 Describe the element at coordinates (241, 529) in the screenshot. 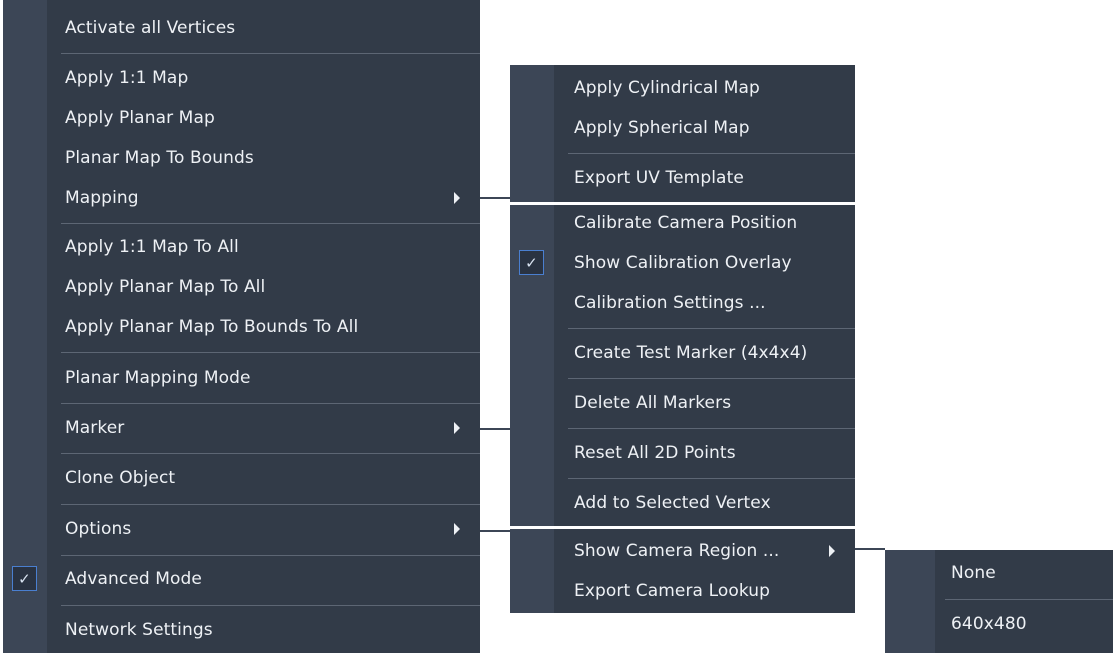

I see `menu-item-options: Options` at that location.